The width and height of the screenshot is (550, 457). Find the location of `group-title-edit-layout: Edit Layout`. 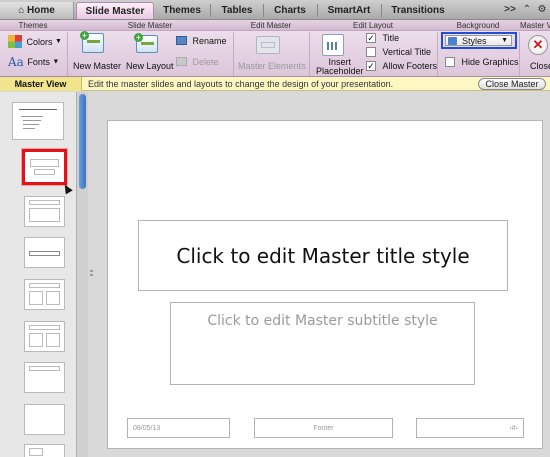

group-title-edit-layout: Edit Layout is located at coordinates (373, 25).